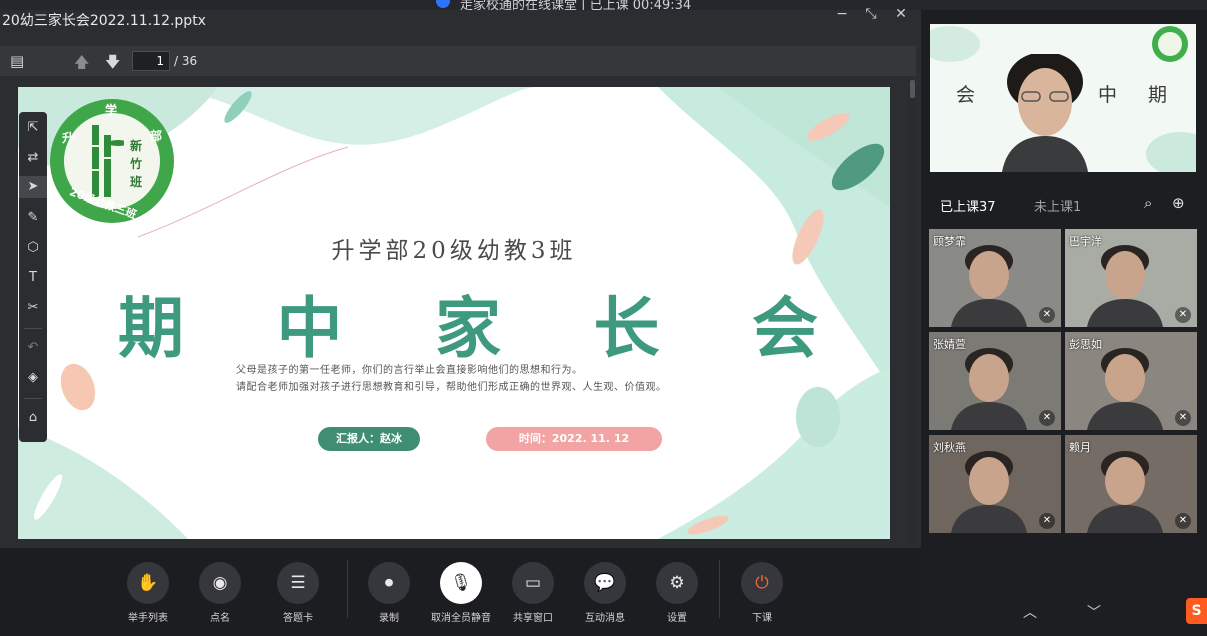  I want to click on text-icon: T, so click(33, 277).